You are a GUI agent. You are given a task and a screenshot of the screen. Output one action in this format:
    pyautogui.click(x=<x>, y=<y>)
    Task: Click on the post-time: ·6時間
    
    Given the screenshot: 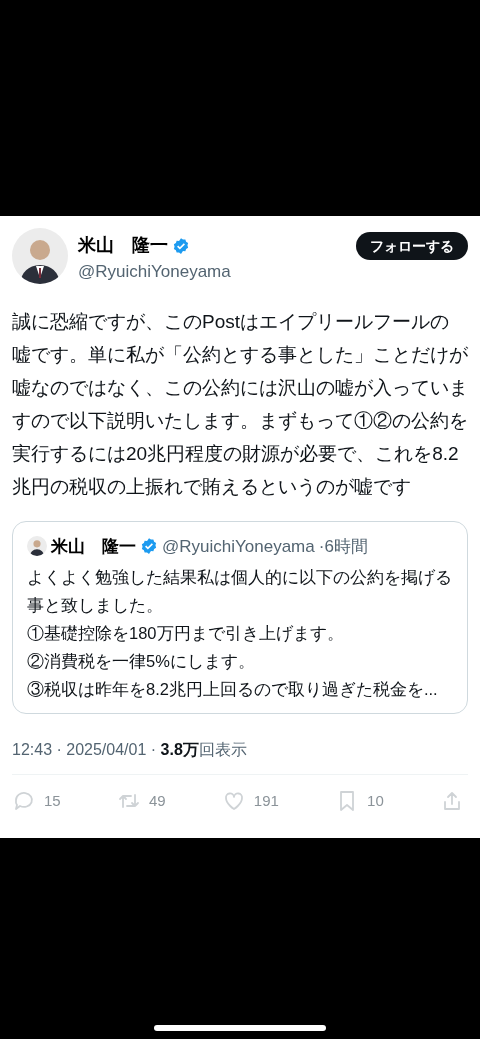 What is the action you would take?
    pyautogui.click(x=343, y=546)
    